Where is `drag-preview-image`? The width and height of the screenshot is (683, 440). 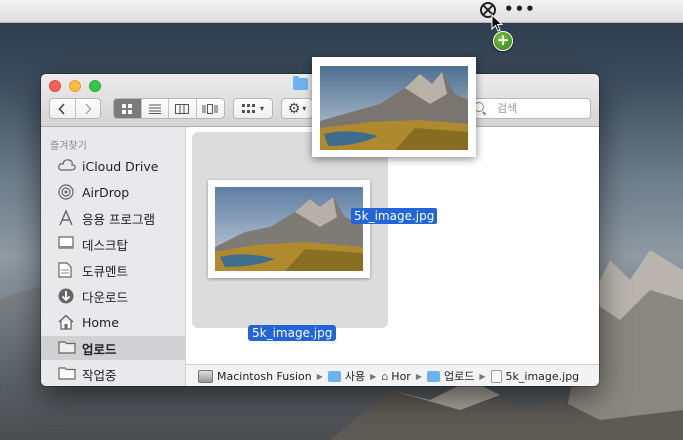
drag-preview-image is located at coordinates (394, 107).